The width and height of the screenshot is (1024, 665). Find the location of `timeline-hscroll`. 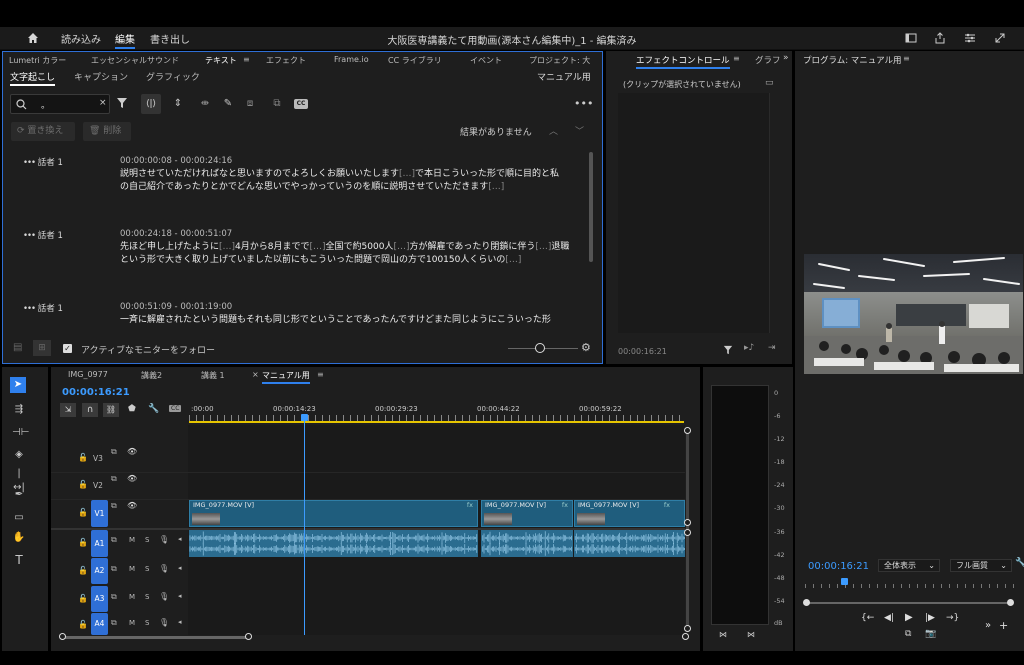

timeline-hscroll is located at coordinates (156, 637).